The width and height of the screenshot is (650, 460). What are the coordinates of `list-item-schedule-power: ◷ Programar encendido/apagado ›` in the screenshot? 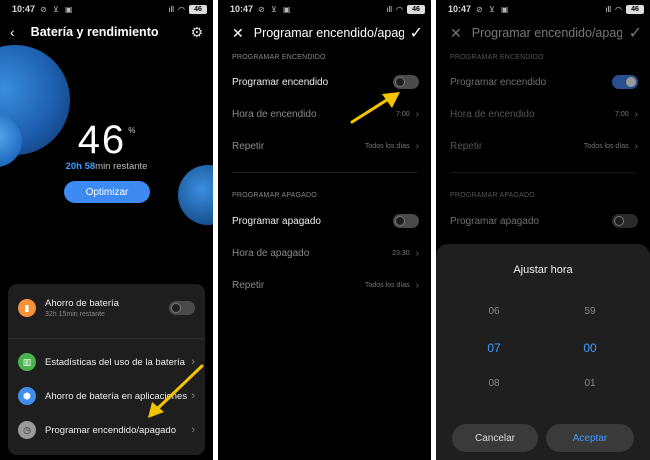 It's located at (106, 430).